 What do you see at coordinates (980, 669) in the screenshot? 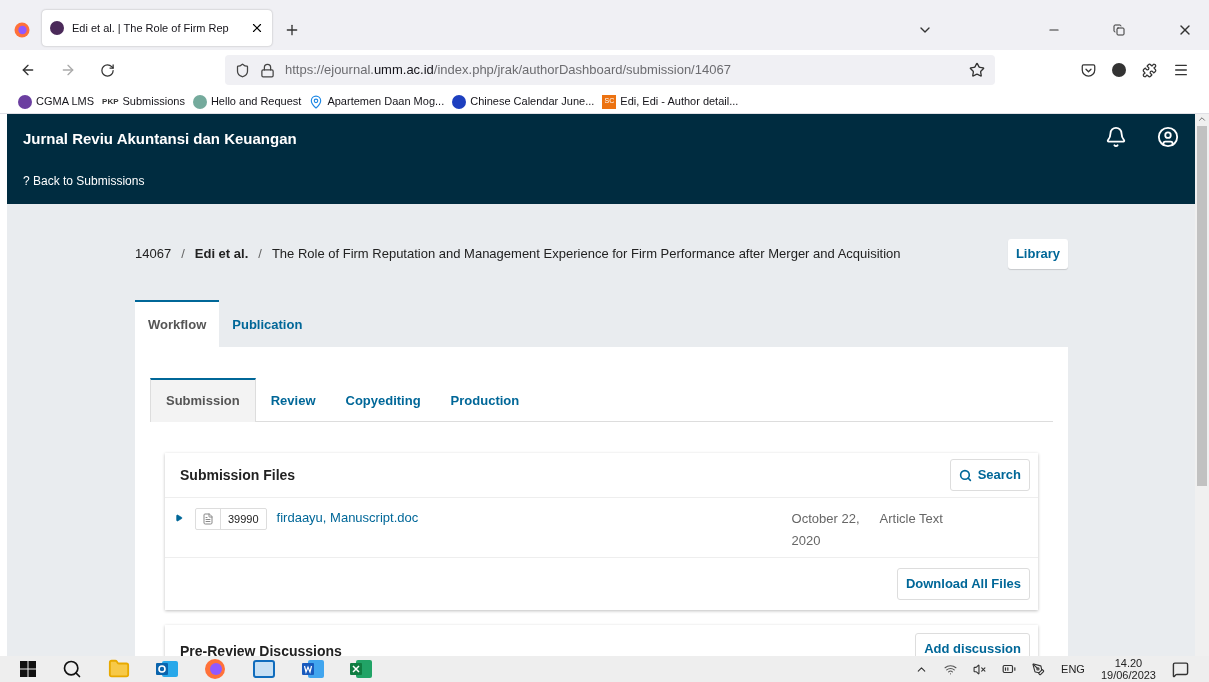
I see `muted-speaker-icon` at bounding box center [980, 669].